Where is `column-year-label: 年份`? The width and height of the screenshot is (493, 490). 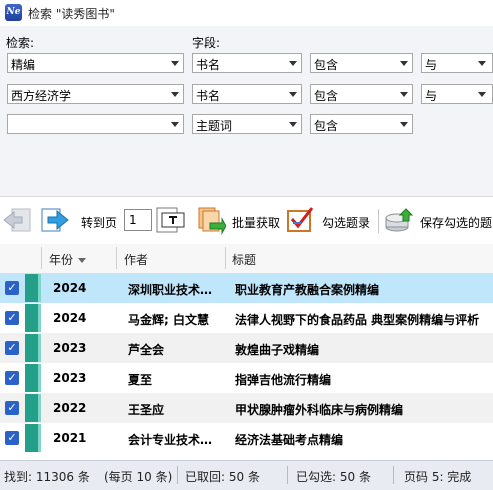
column-year-label: 年份 is located at coordinates (61, 260).